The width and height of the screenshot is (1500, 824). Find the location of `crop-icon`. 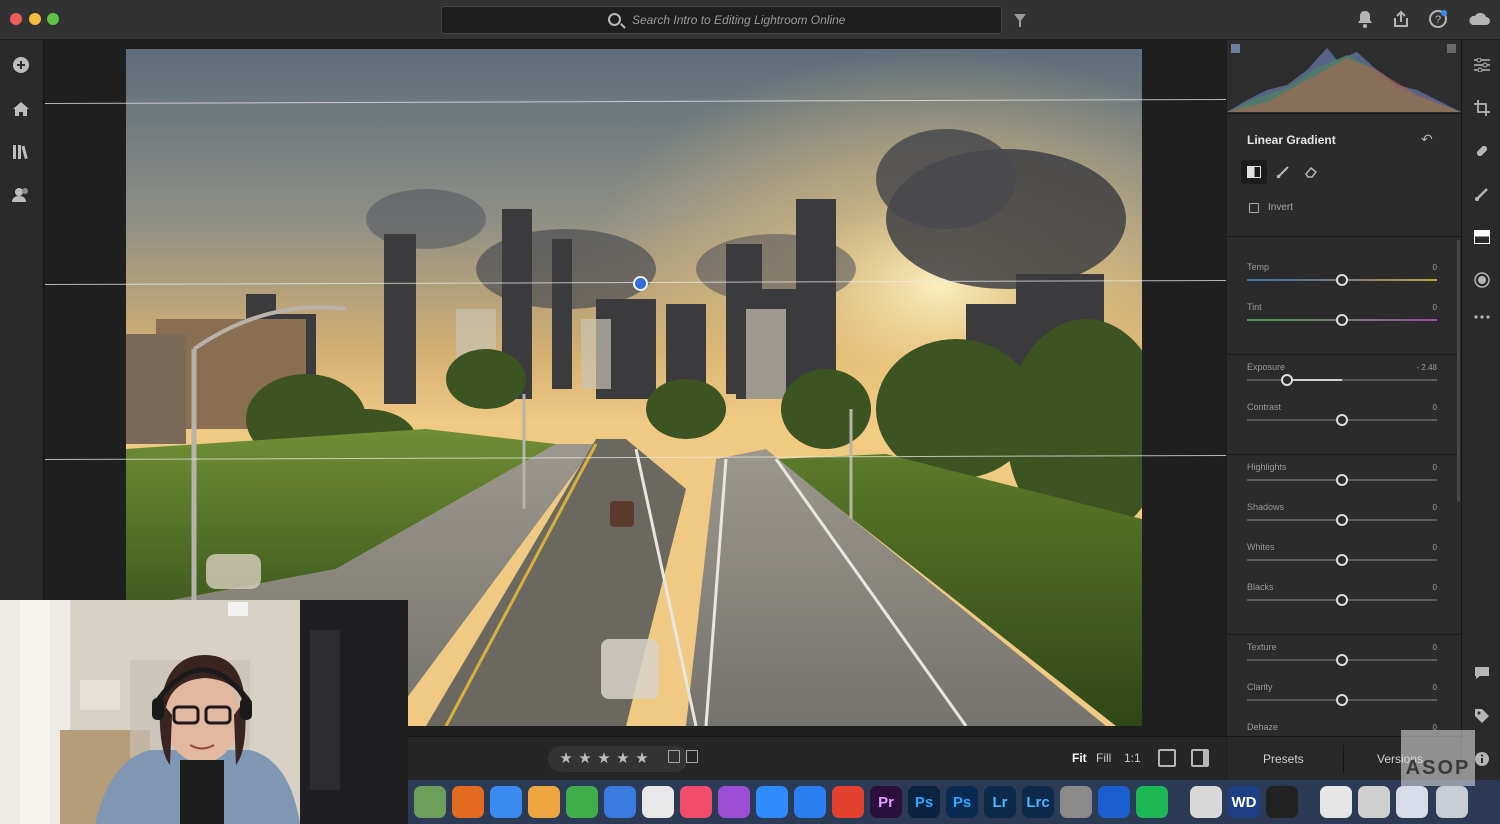

crop-icon is located at coordinates (1482, 108).